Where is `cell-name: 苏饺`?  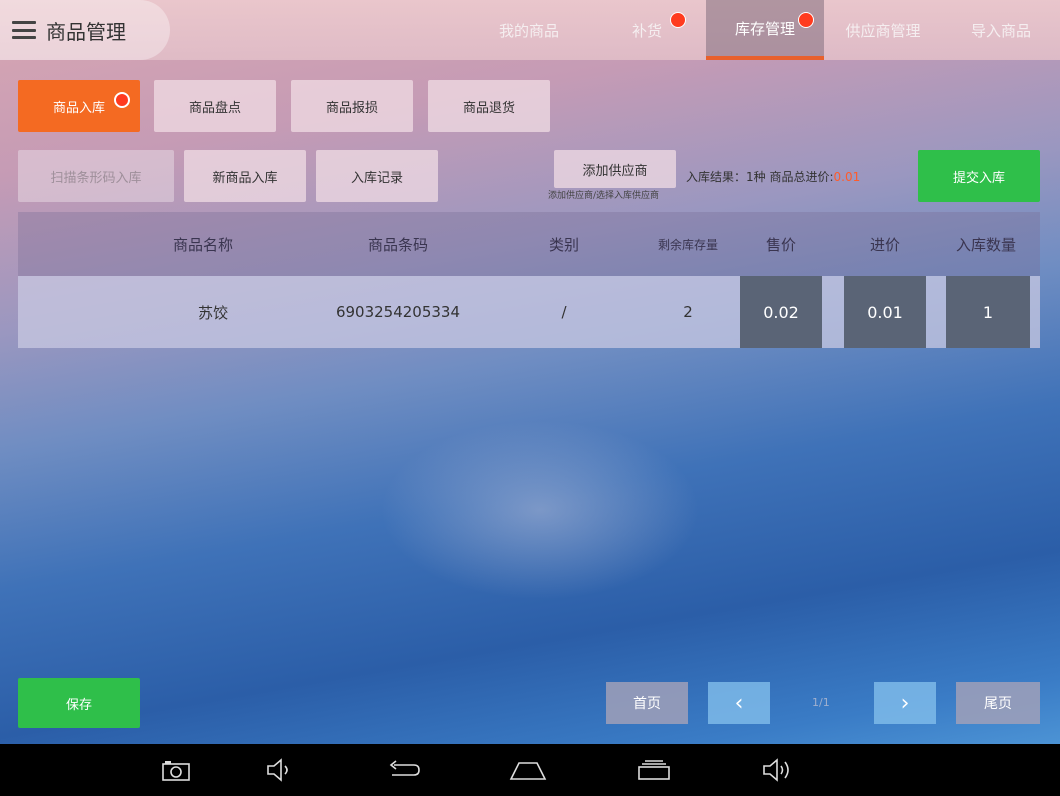
cell-name: 苏饺 is located at coordinates (212, 312).